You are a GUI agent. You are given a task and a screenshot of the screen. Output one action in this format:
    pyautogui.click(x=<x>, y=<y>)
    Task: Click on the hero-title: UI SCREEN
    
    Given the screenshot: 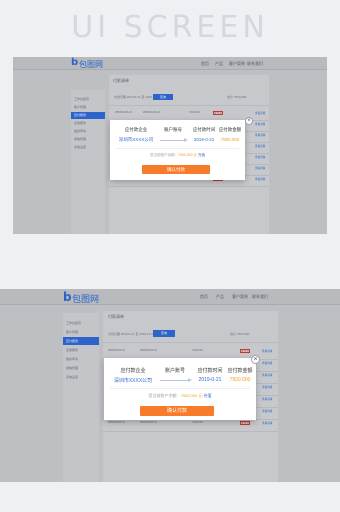 What is the action you would take?
    pyautogui.click(x=170, y=27)
    